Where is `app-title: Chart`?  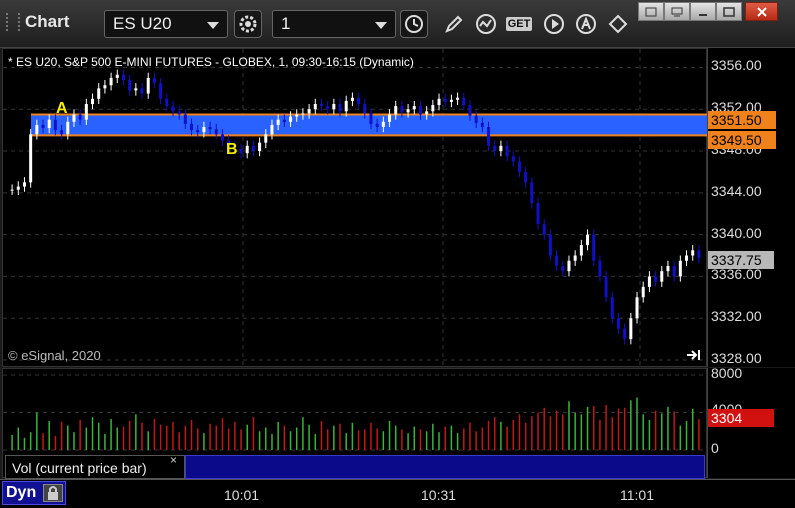
app-title: Chart is located at coordinates (37, 22).